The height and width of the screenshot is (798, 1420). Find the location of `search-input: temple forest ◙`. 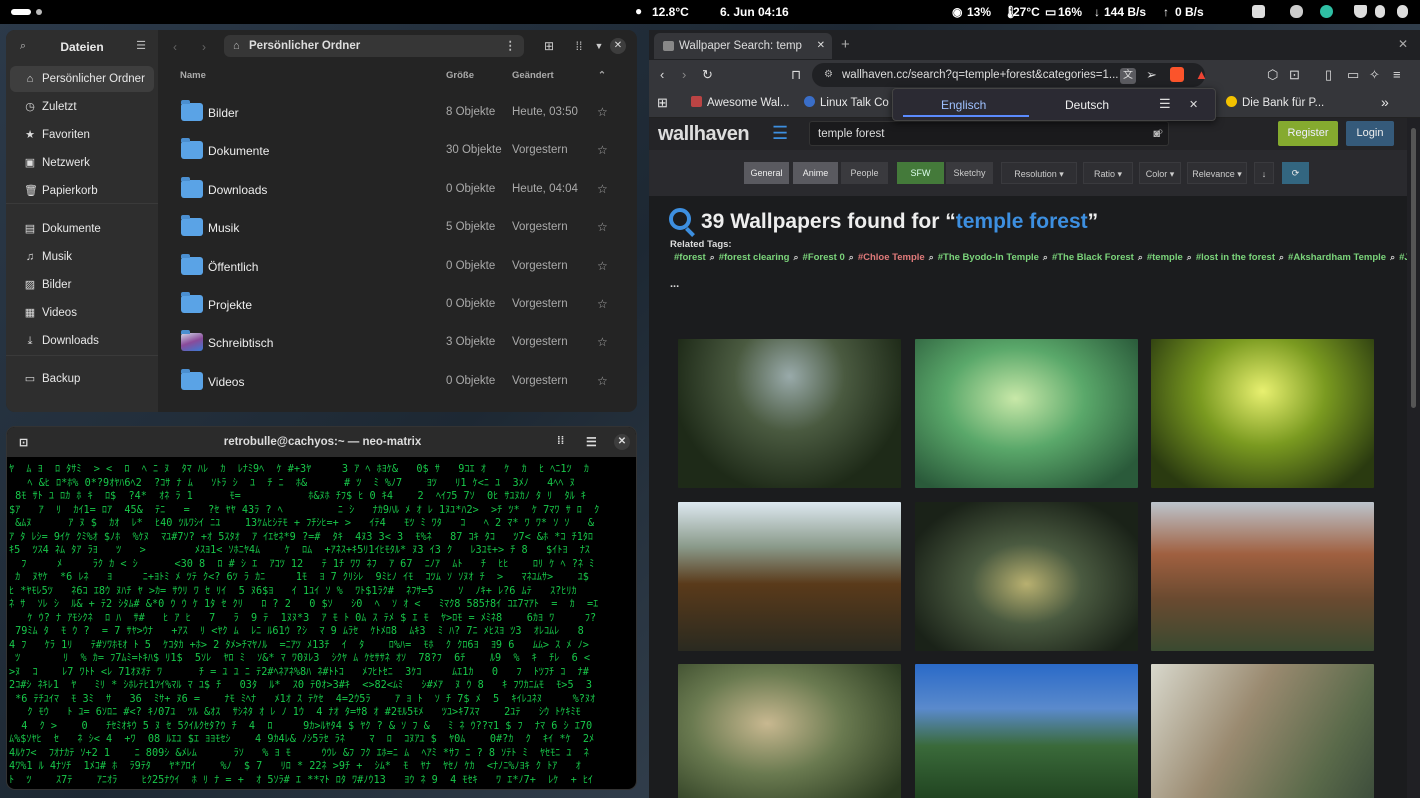

search-input: temple forest ◙ is located at coordinates (989, 133).